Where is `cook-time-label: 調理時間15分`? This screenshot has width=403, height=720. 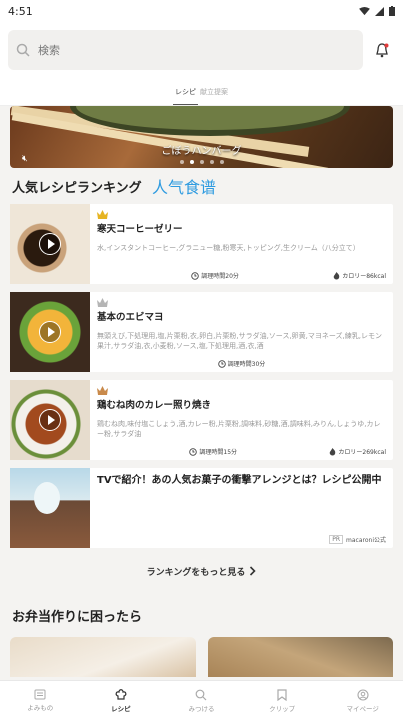
cook-time-label: 調理時間15分 is located at coordinates (218, 452).